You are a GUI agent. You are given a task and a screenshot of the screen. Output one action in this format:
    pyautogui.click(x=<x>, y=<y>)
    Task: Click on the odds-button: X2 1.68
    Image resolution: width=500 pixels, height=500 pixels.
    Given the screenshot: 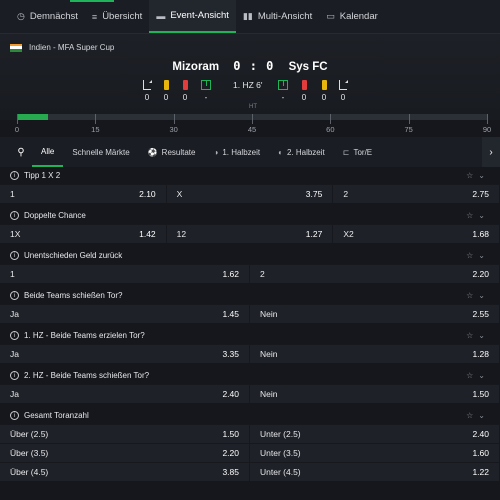 What is the action you would take?
    pyautogui.click(x=416, y=234)
    